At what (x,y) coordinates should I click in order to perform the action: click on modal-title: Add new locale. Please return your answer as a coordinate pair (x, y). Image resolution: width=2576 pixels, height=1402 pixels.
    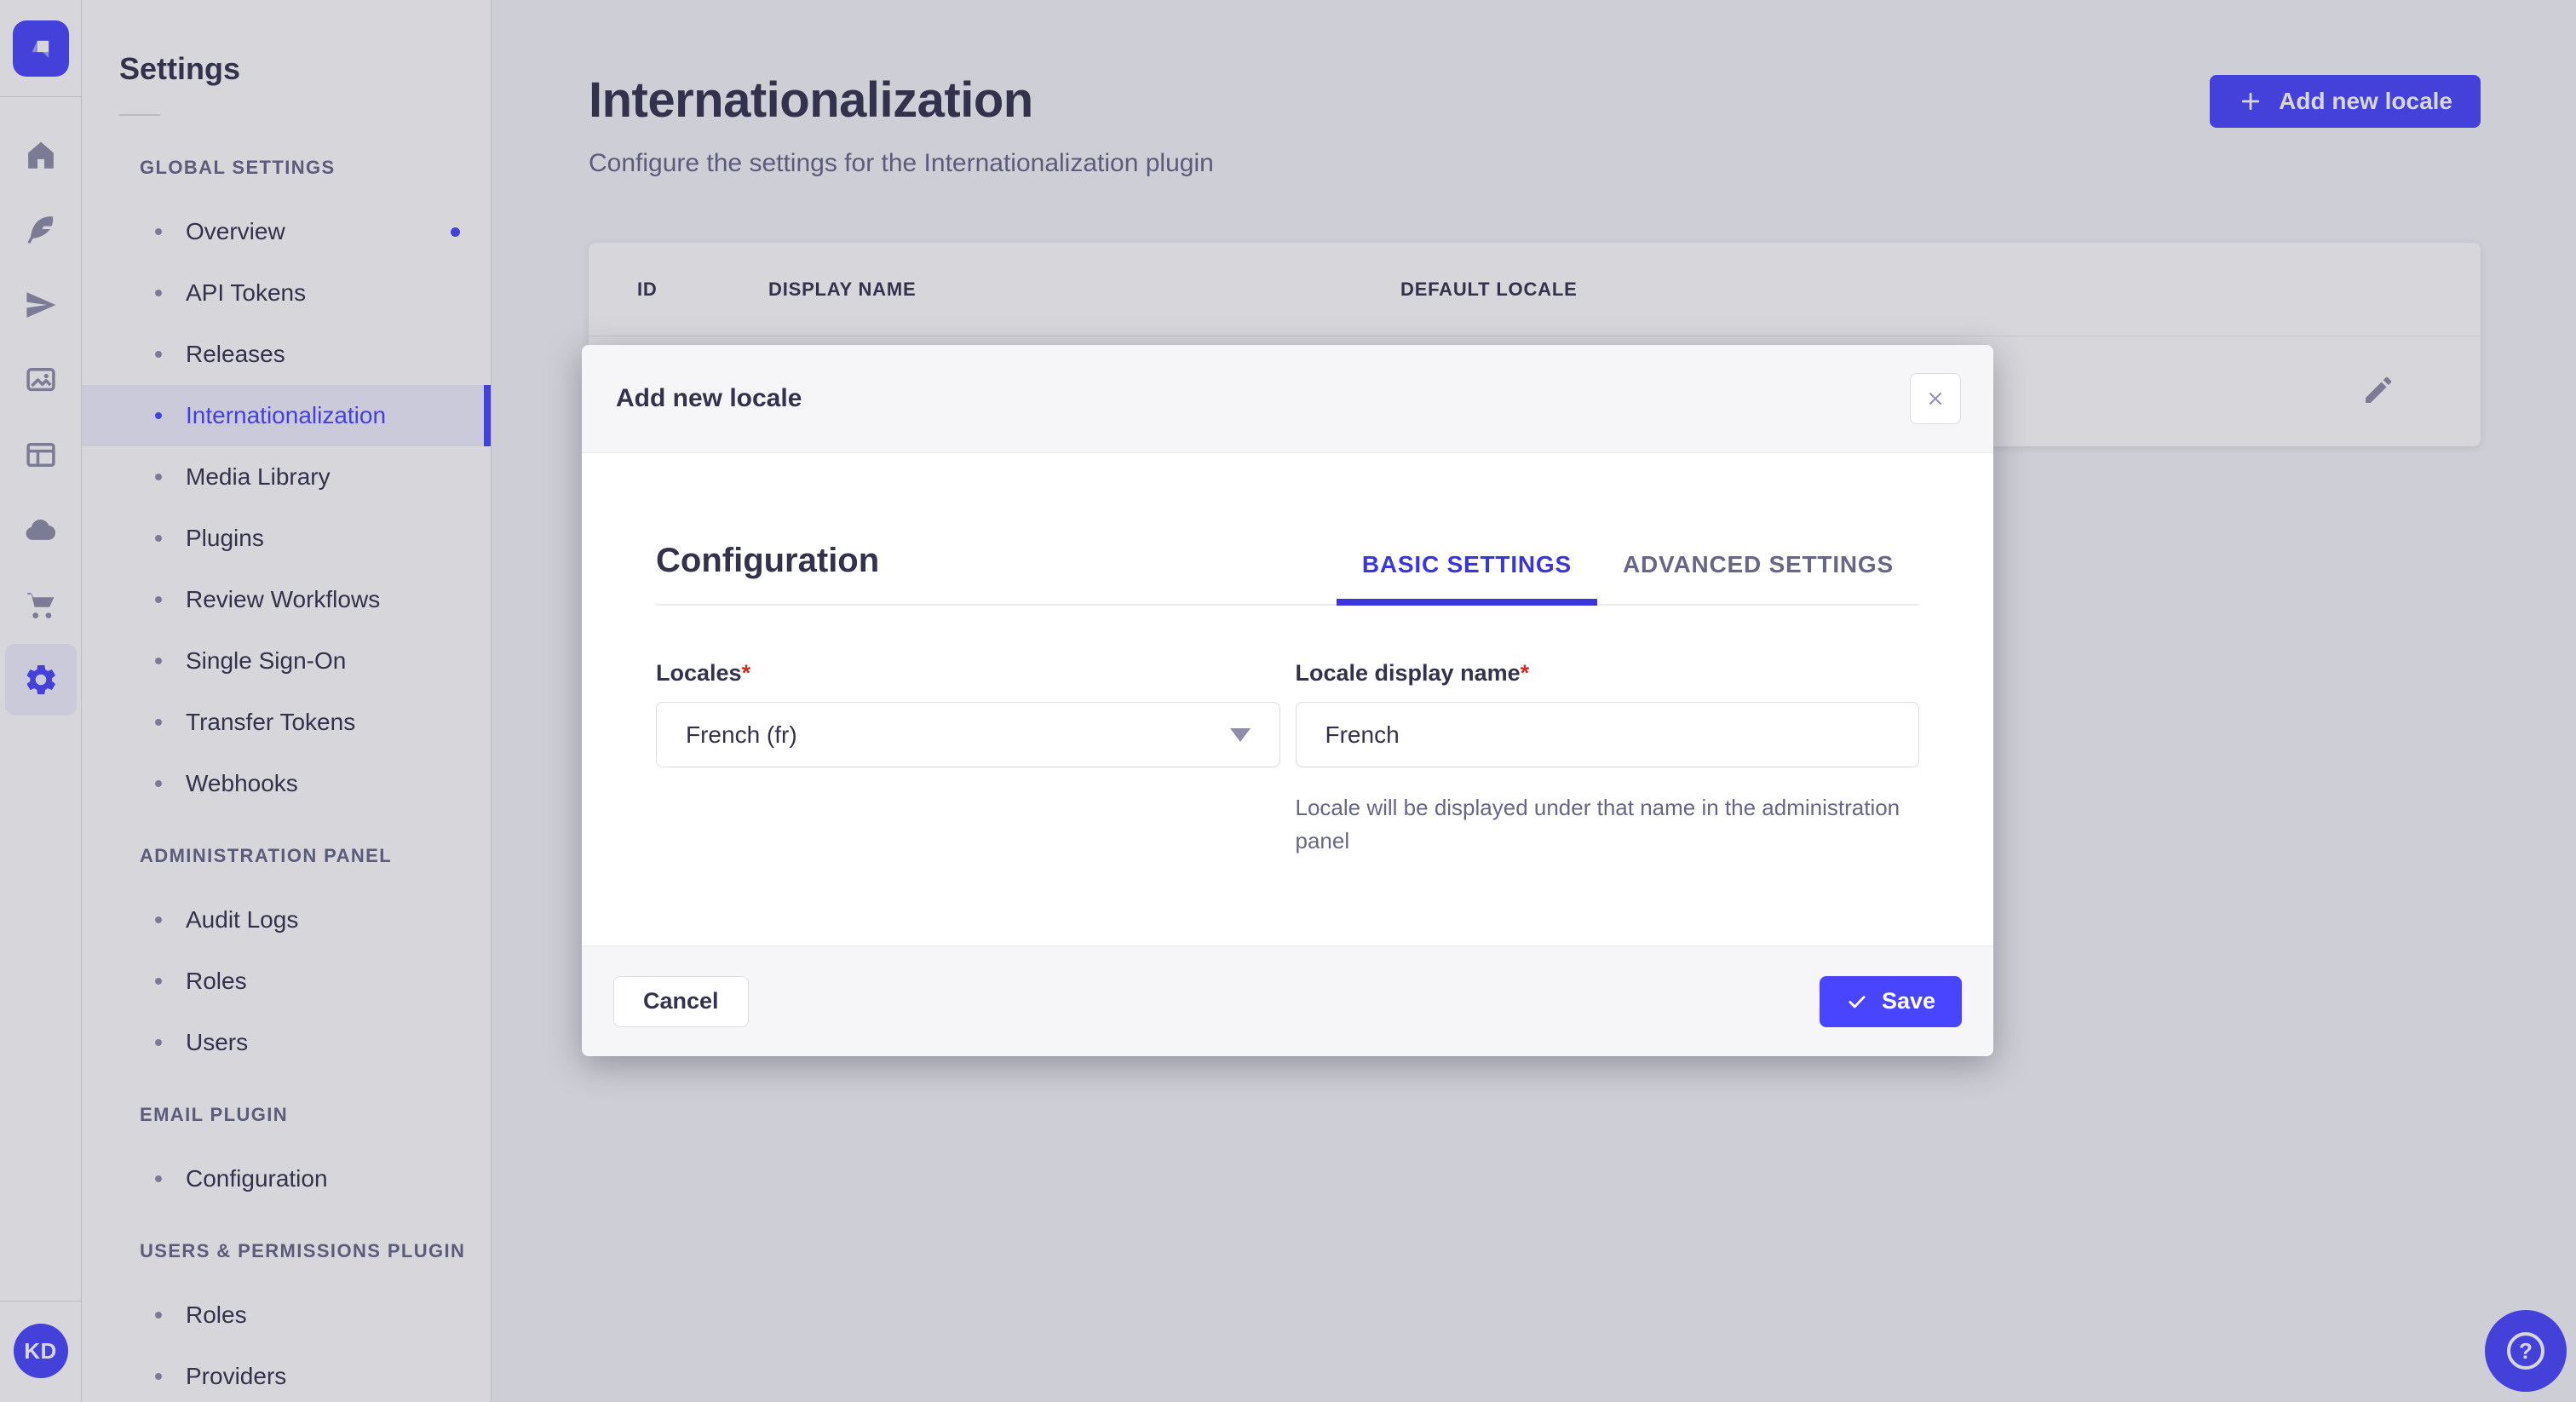
    Looking at the image, I should click on (709, 398).